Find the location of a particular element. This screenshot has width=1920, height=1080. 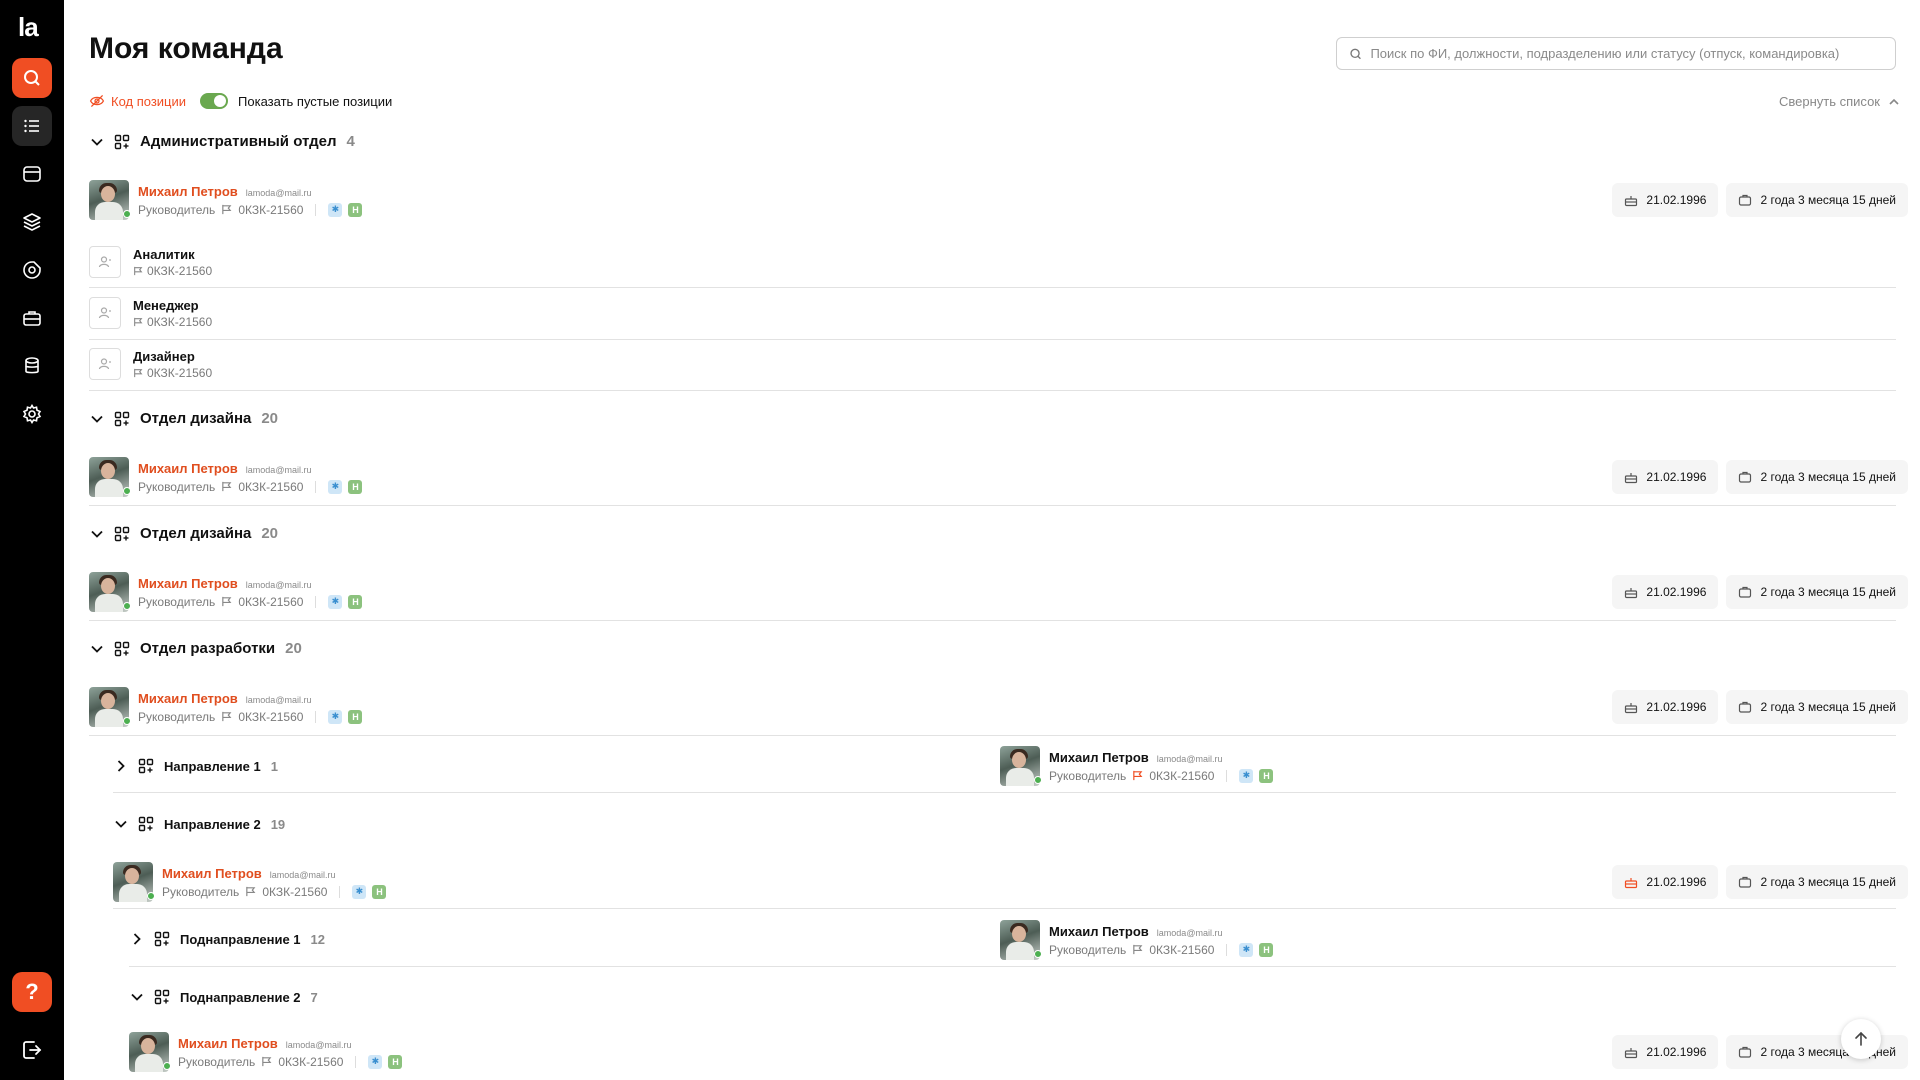

chevron-right-icon is located at coordinates (121, 766).